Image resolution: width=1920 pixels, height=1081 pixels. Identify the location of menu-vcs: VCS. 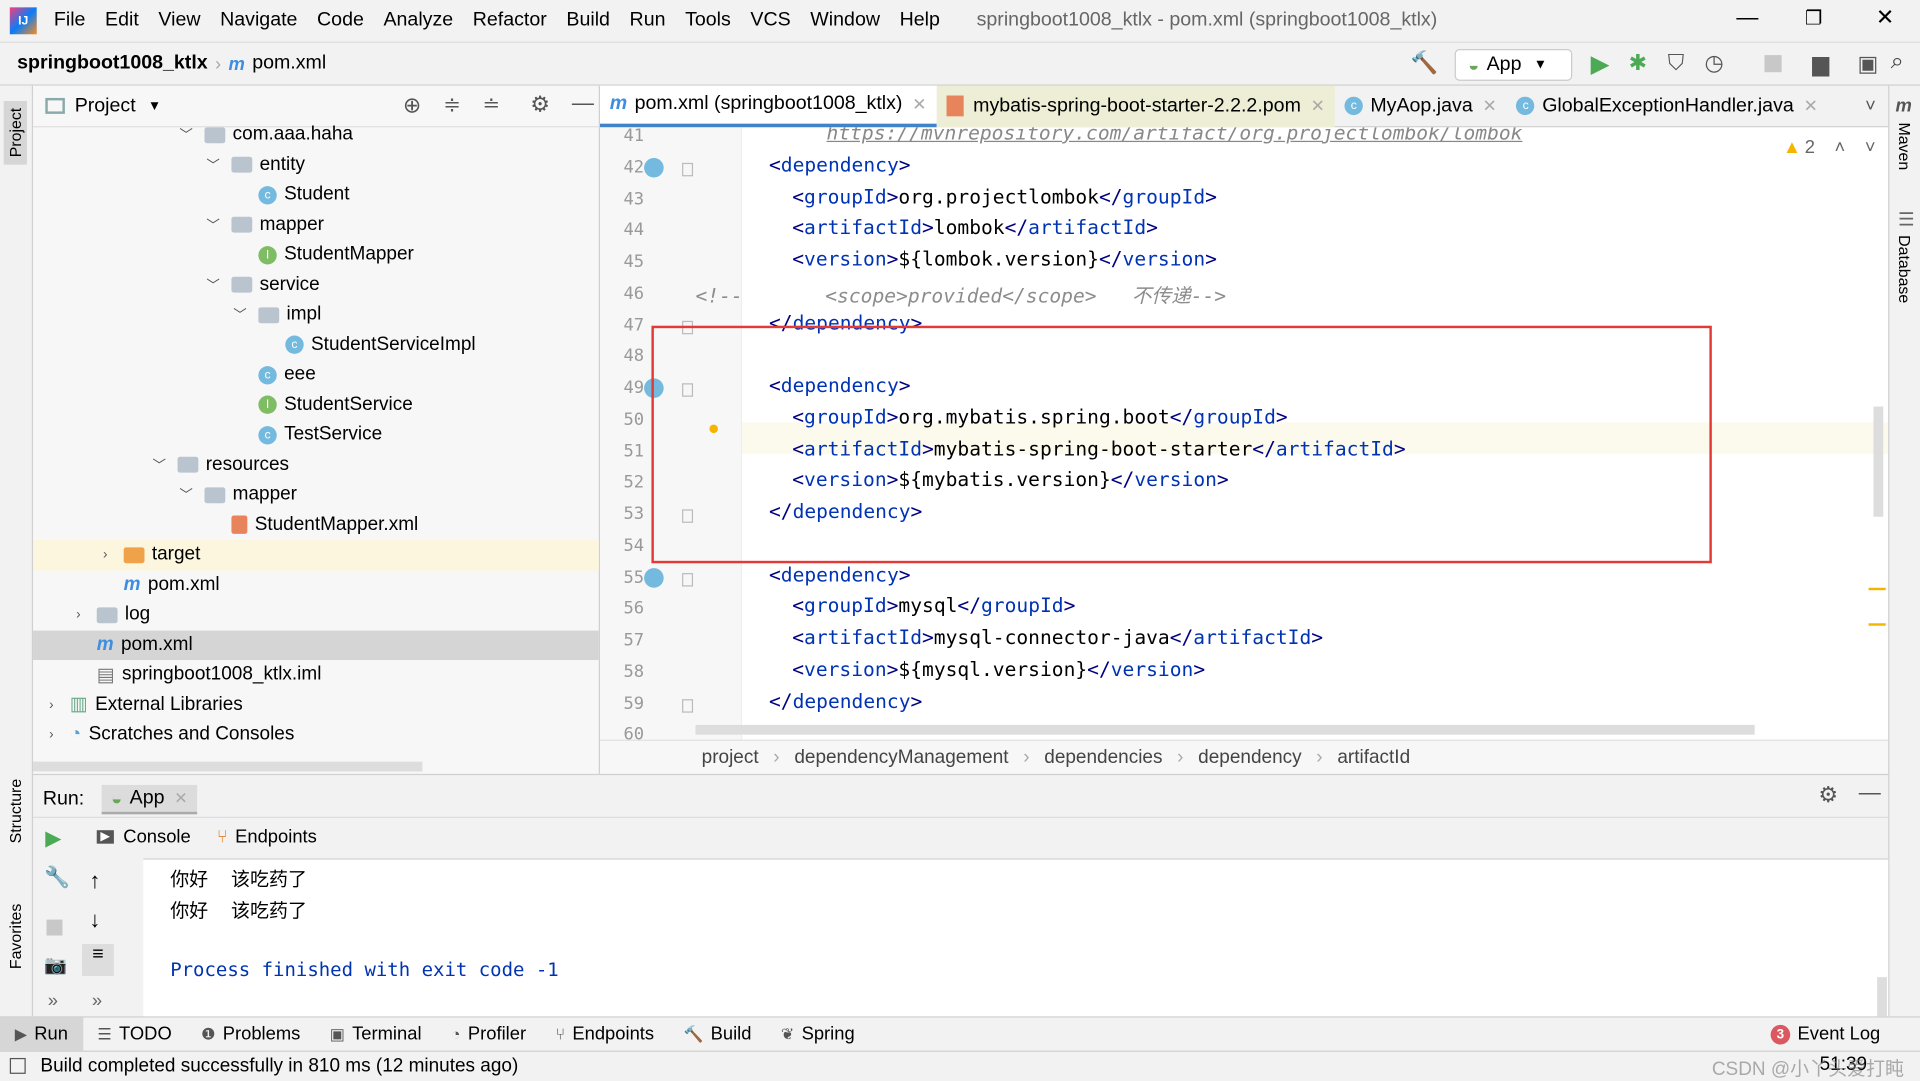
(770, 21).